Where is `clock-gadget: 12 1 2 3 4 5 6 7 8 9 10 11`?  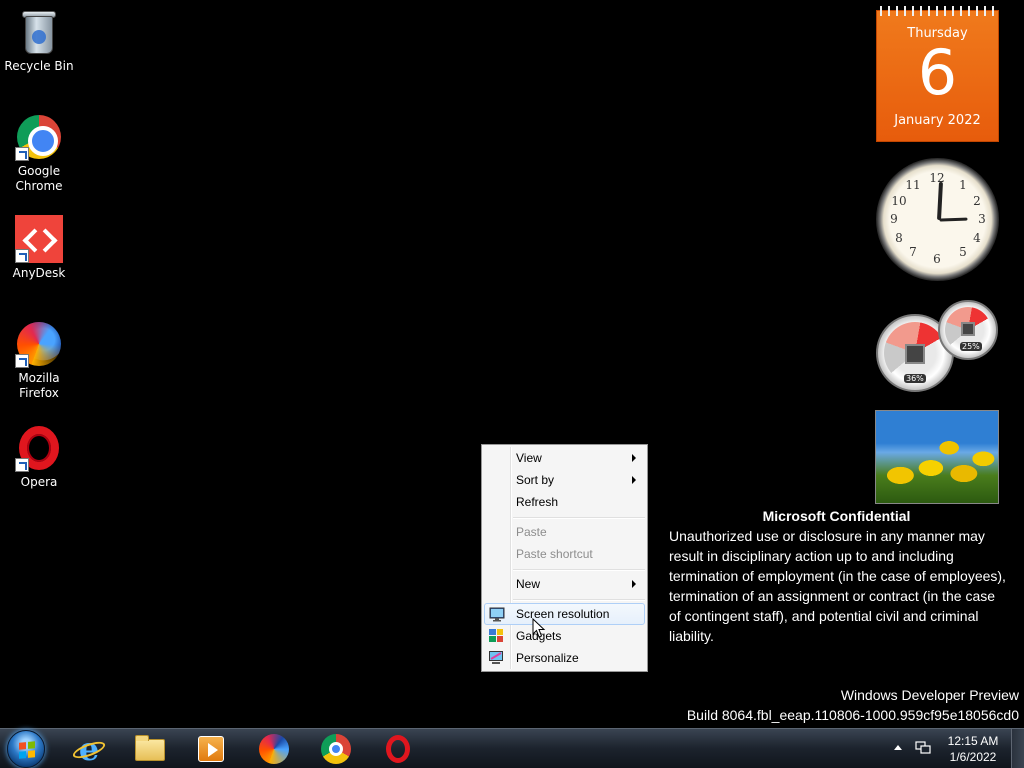
clock-gadget: 12 1 2 3 4 5 6 7 8 9 10 11 is located at coordinates (937, 219).